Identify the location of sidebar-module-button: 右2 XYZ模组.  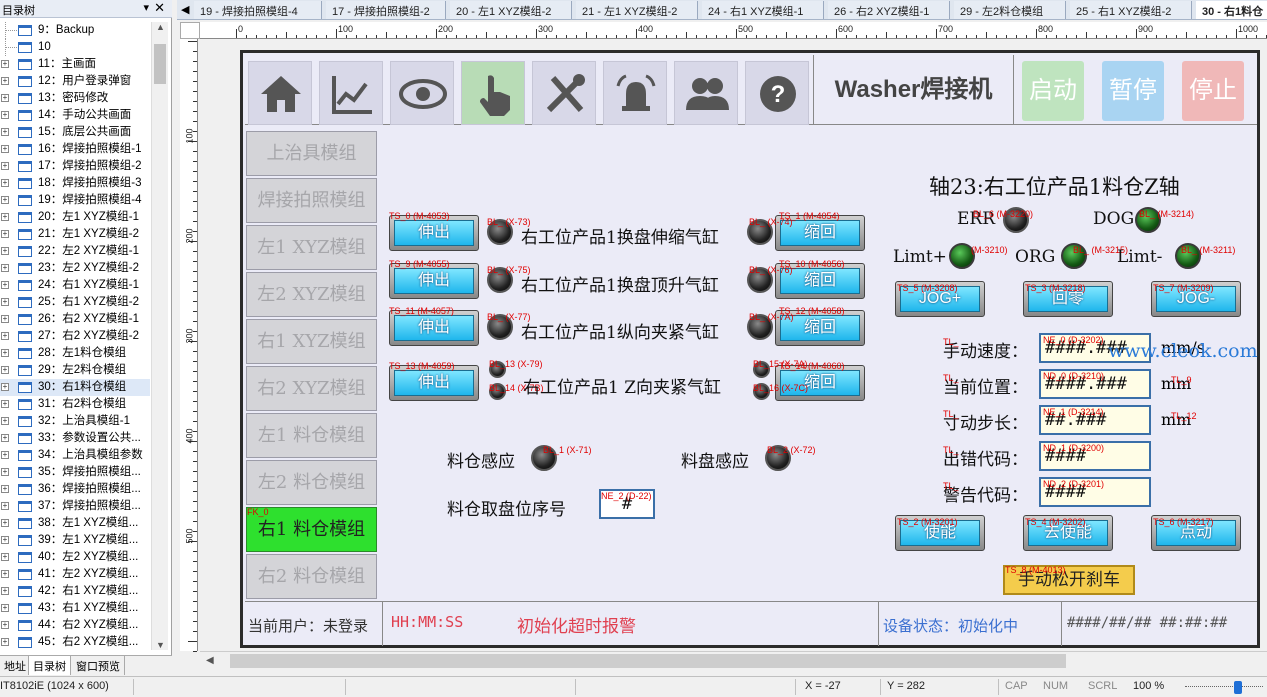
(311, 388).